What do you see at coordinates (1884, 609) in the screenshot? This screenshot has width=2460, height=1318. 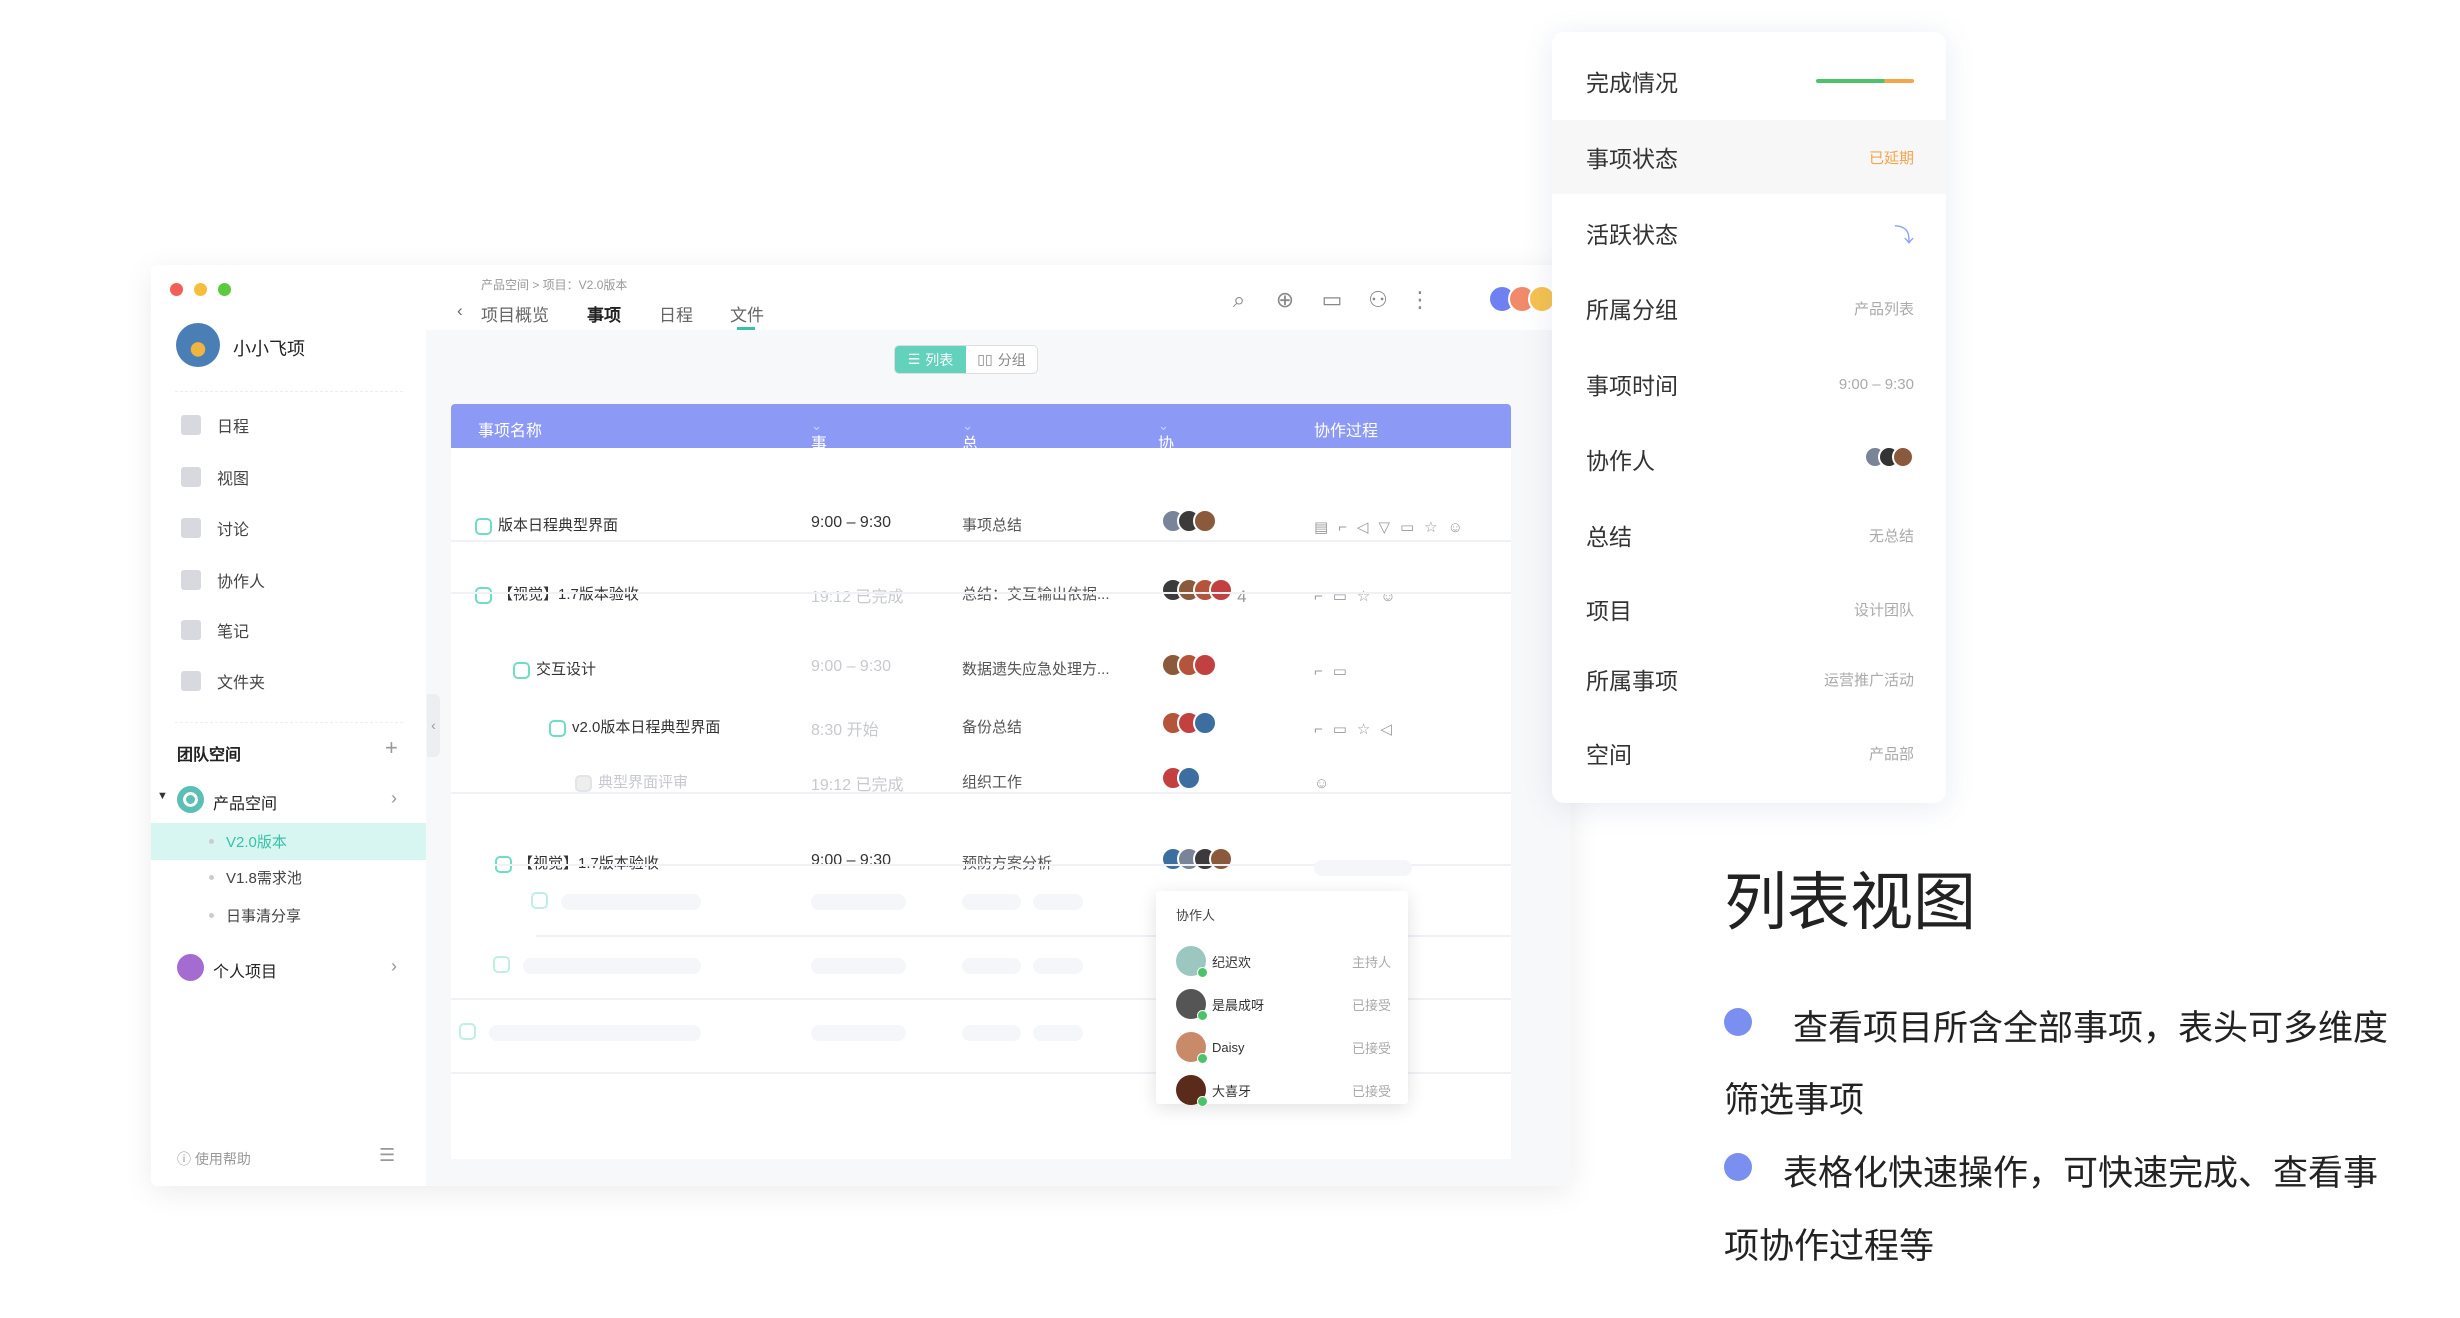 I see `detail-value: 设计团队` at bounding box center [1884, 609].